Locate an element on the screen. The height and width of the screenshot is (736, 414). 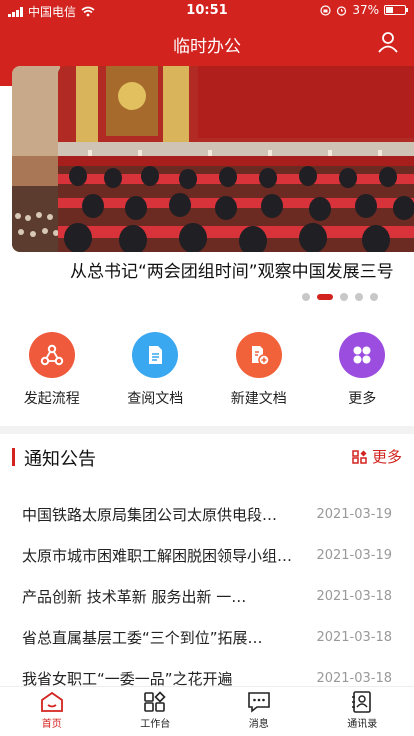
battery-icon is located at coordinates (396, 10).